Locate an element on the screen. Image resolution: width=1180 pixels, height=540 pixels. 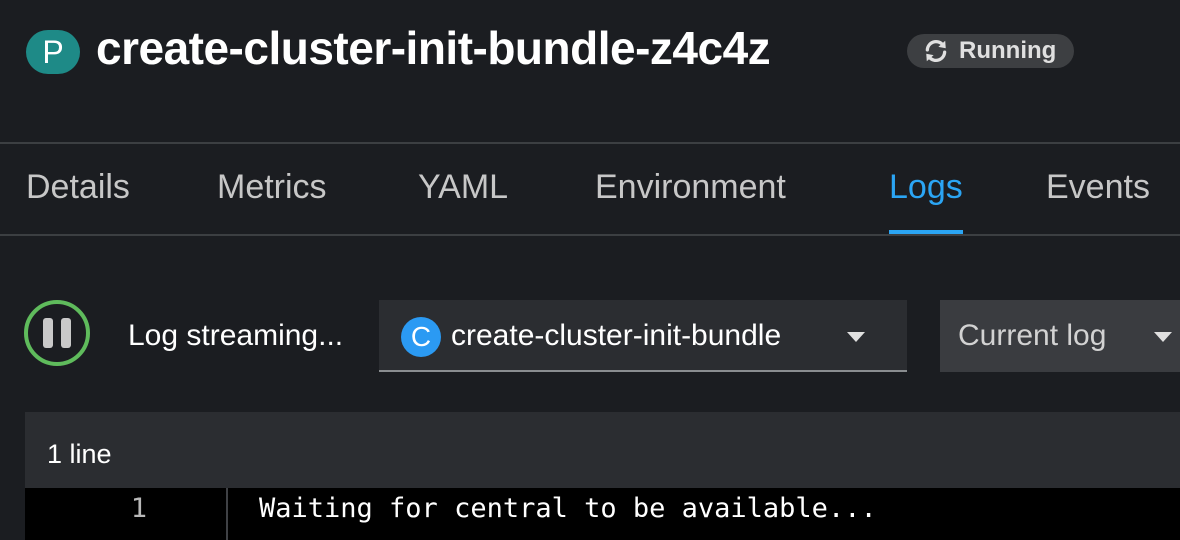
tab-logs: Logs is located at coordinates (926, 189).